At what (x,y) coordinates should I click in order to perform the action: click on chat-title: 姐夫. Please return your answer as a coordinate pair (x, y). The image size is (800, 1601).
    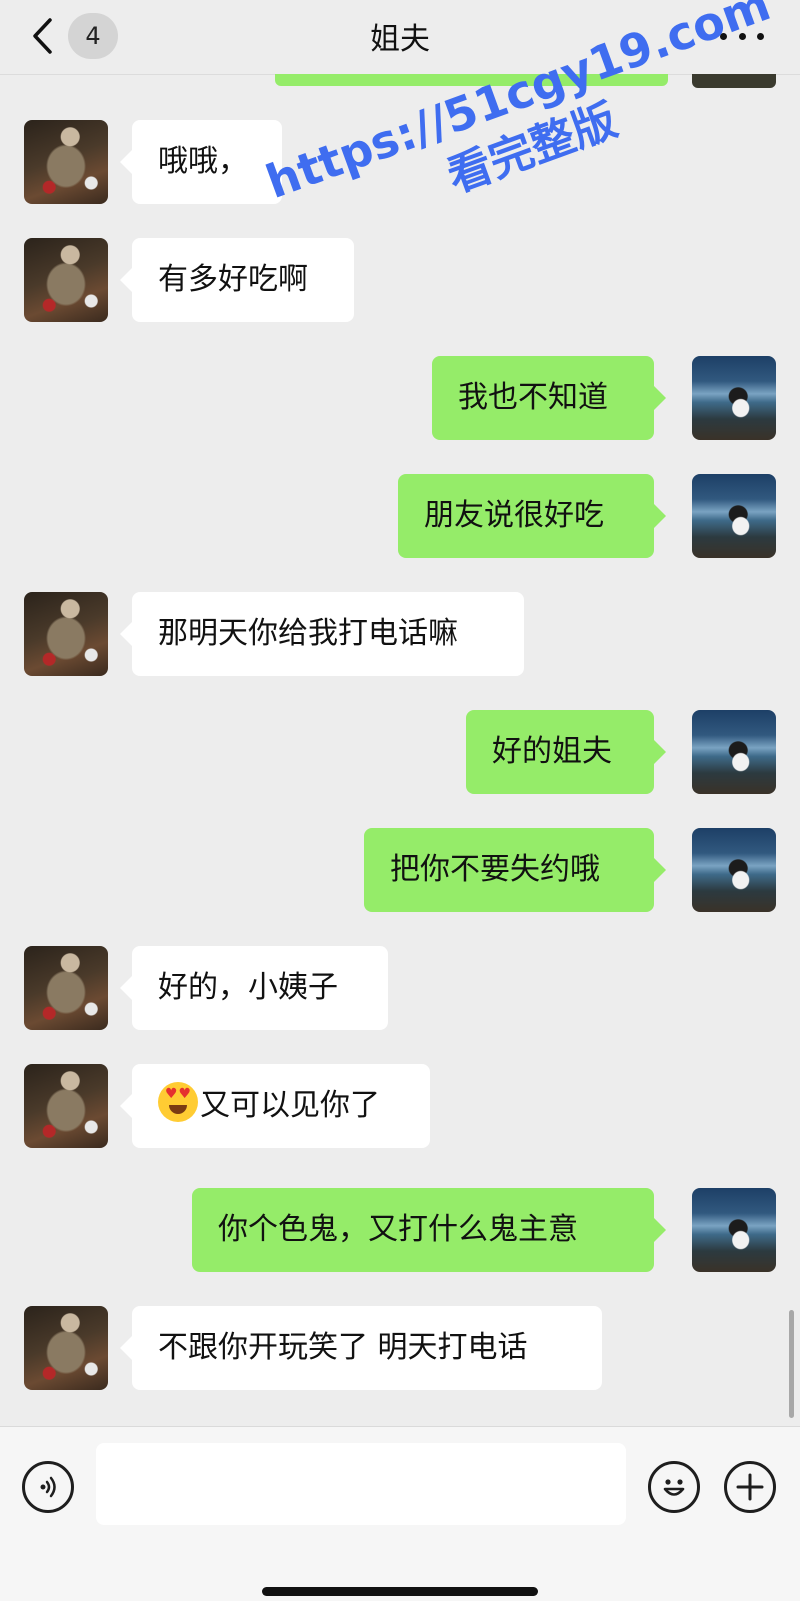
    Looking at the image, I should click on (400, 39).